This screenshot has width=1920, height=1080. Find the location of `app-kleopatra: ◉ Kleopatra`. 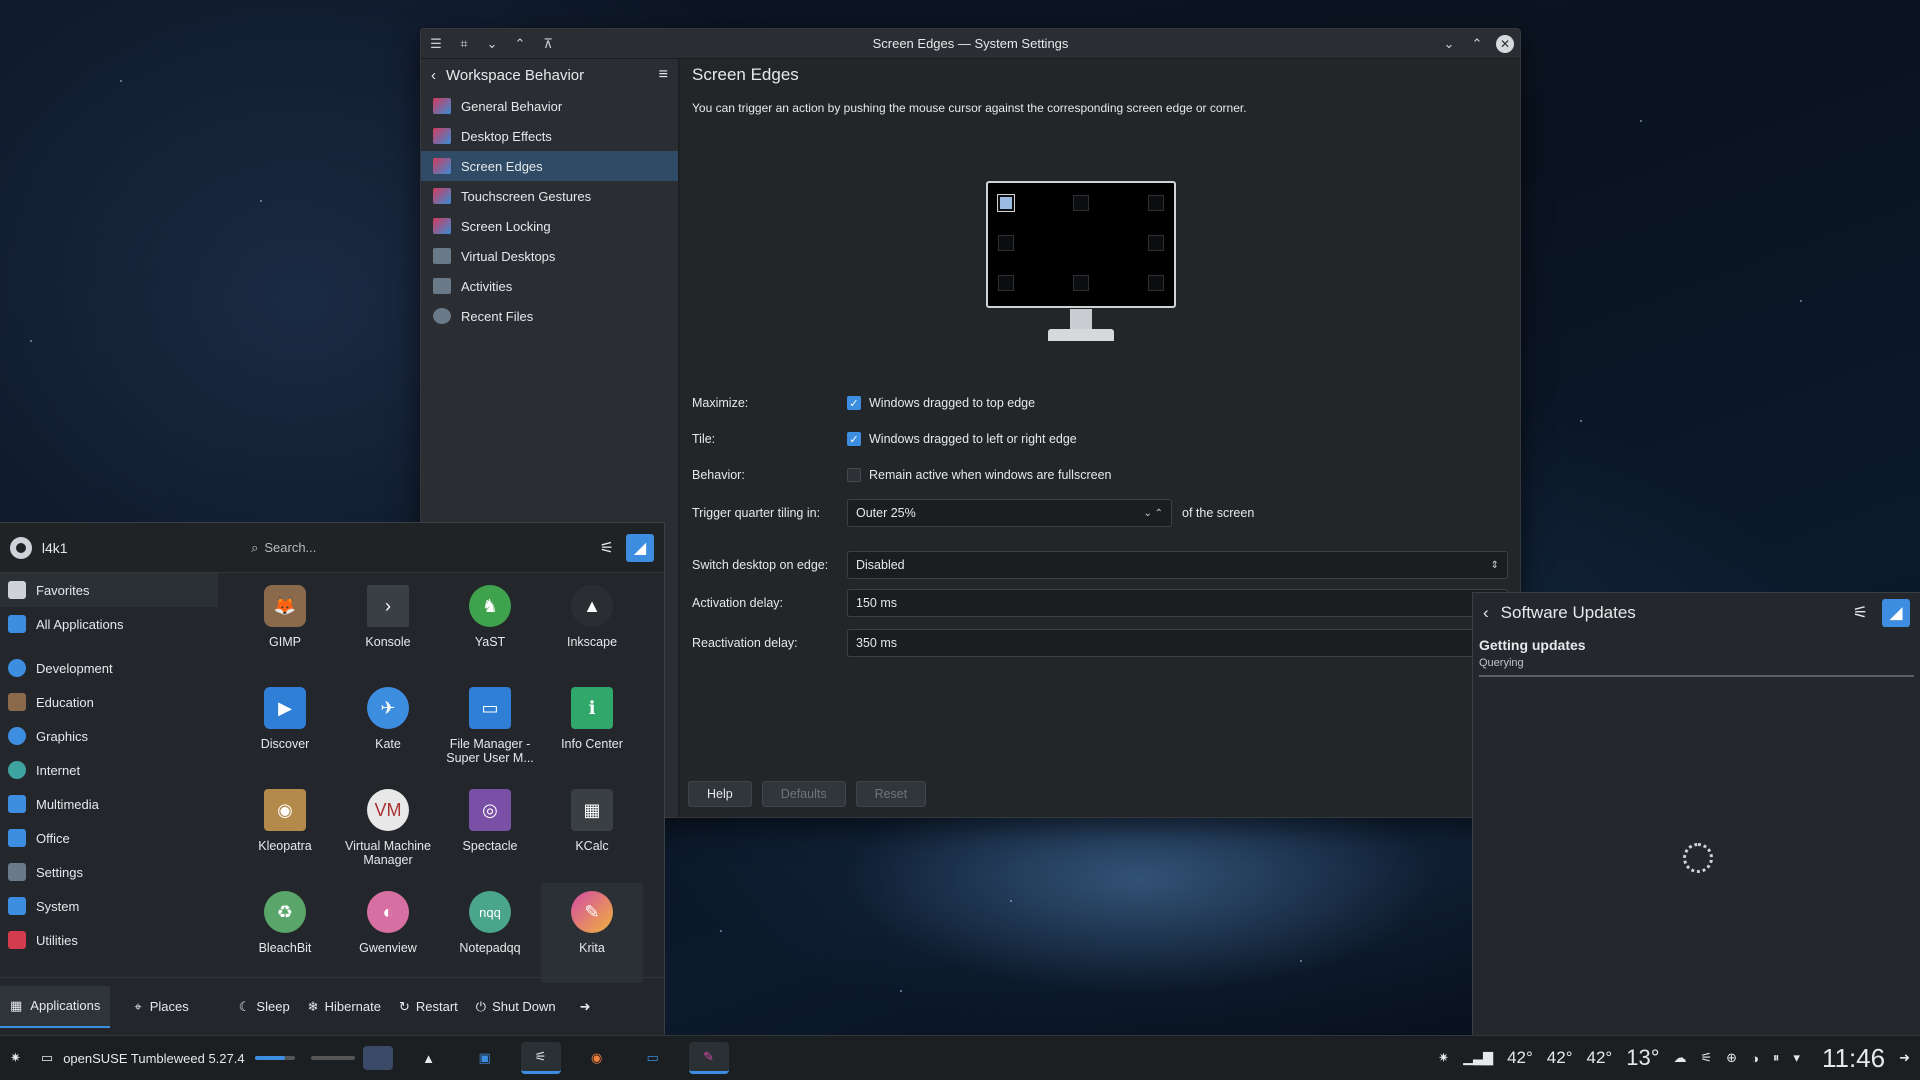

app-kleopatra: ◉ Kleopatra is located at coordinates (285, 831).